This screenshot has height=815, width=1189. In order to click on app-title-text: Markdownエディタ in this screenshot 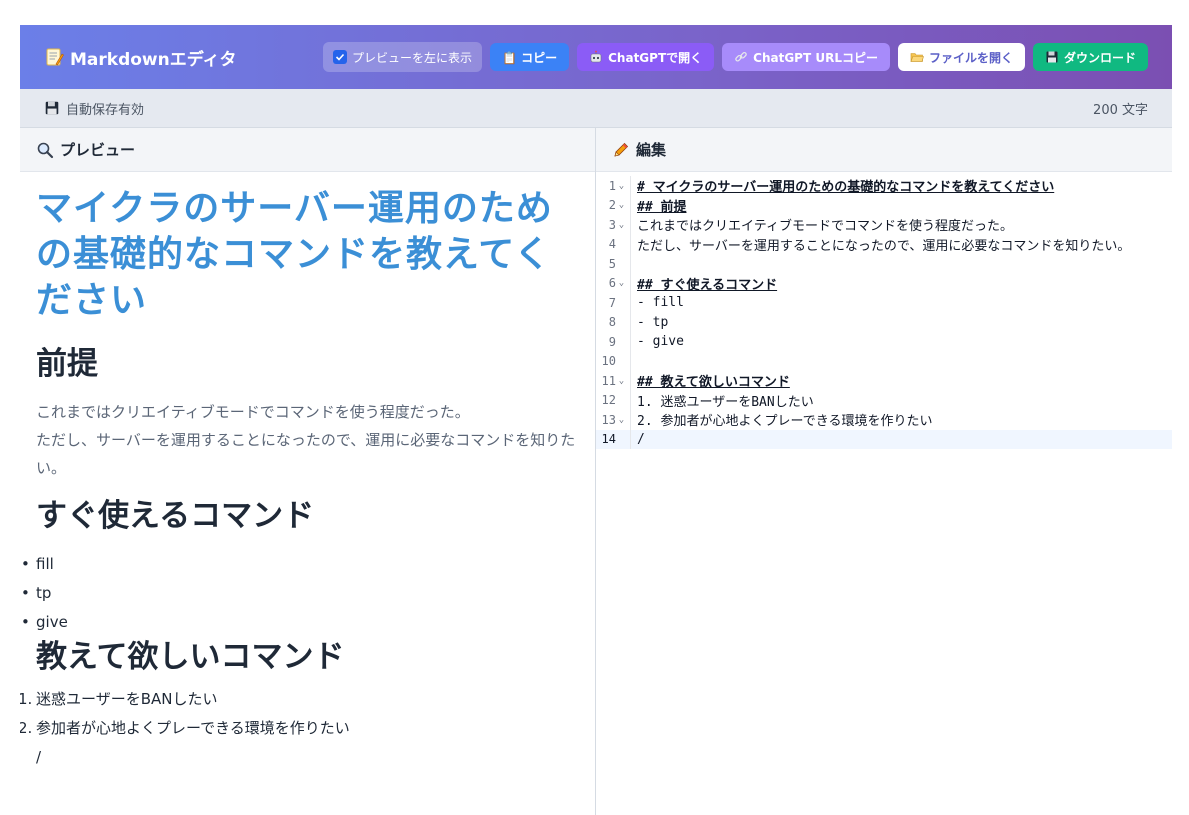, I will do `click(153, 59)`.